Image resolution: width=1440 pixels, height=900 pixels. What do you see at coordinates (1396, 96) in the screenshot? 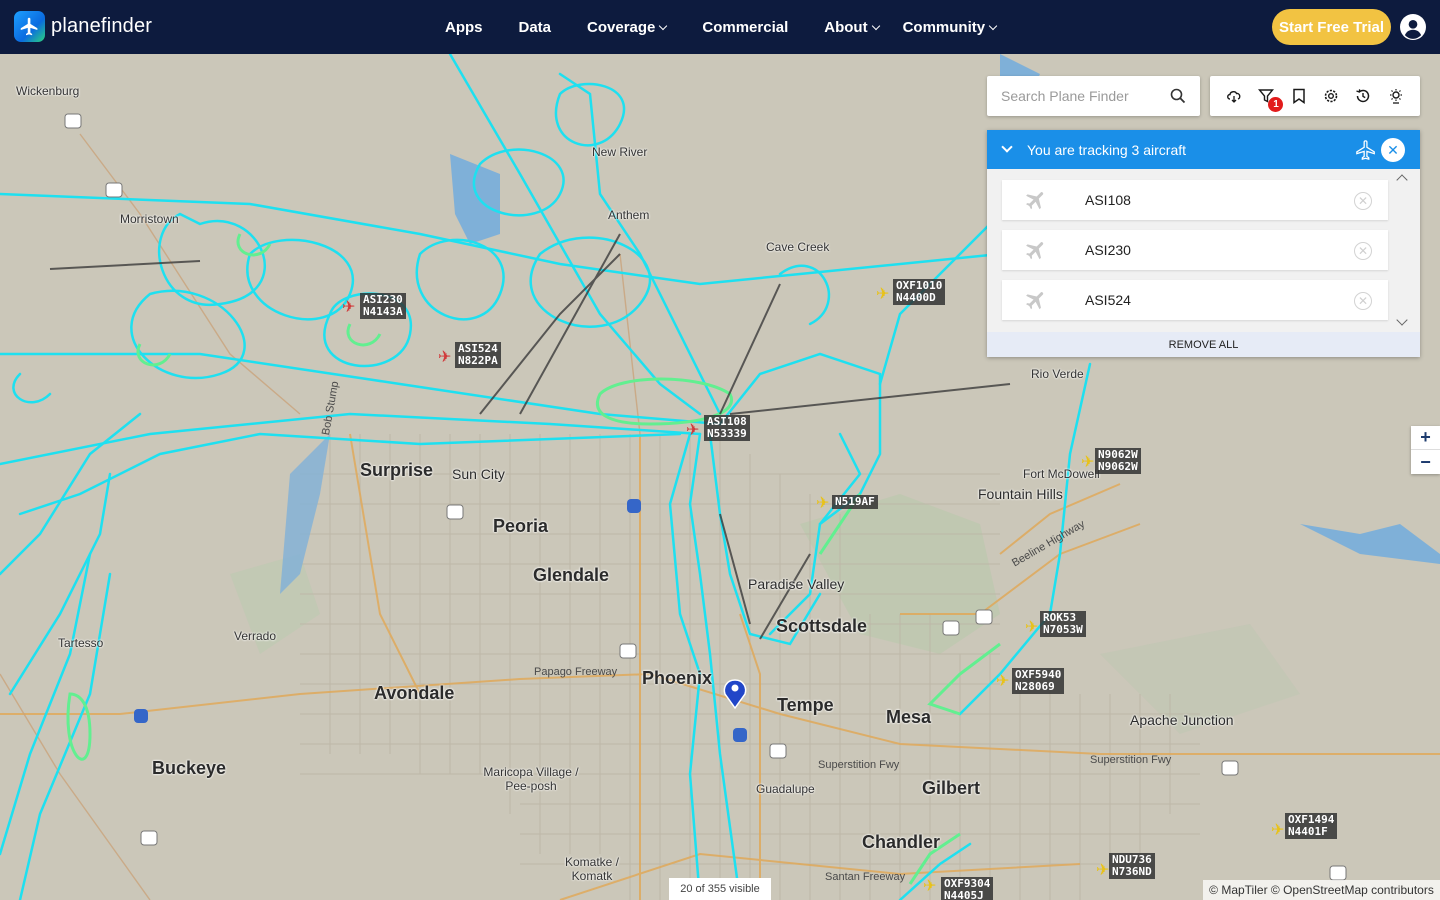
I see `weather-icon` at bounding box center [1396, 96].